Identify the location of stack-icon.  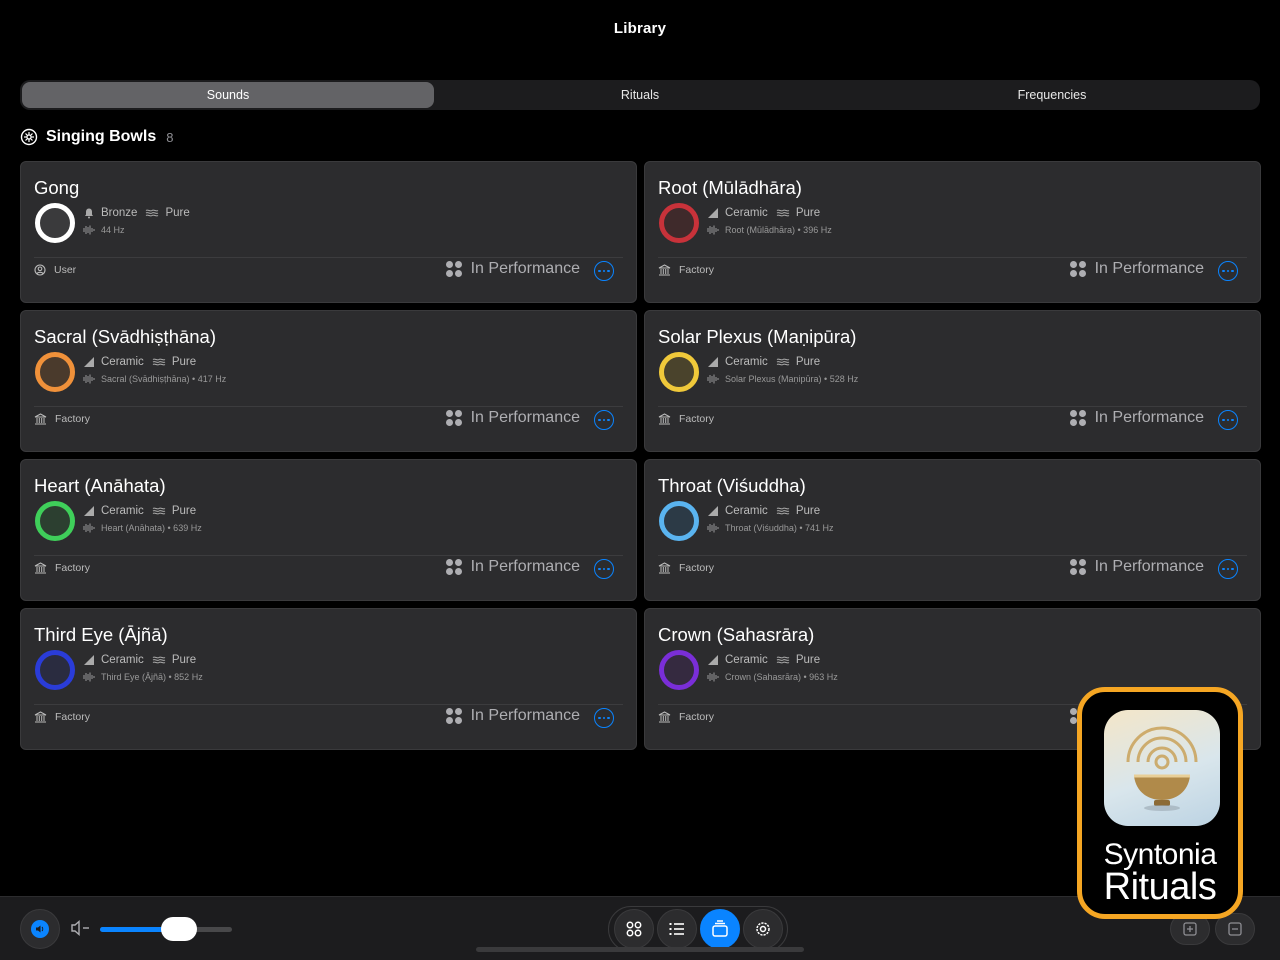
(719, 928).